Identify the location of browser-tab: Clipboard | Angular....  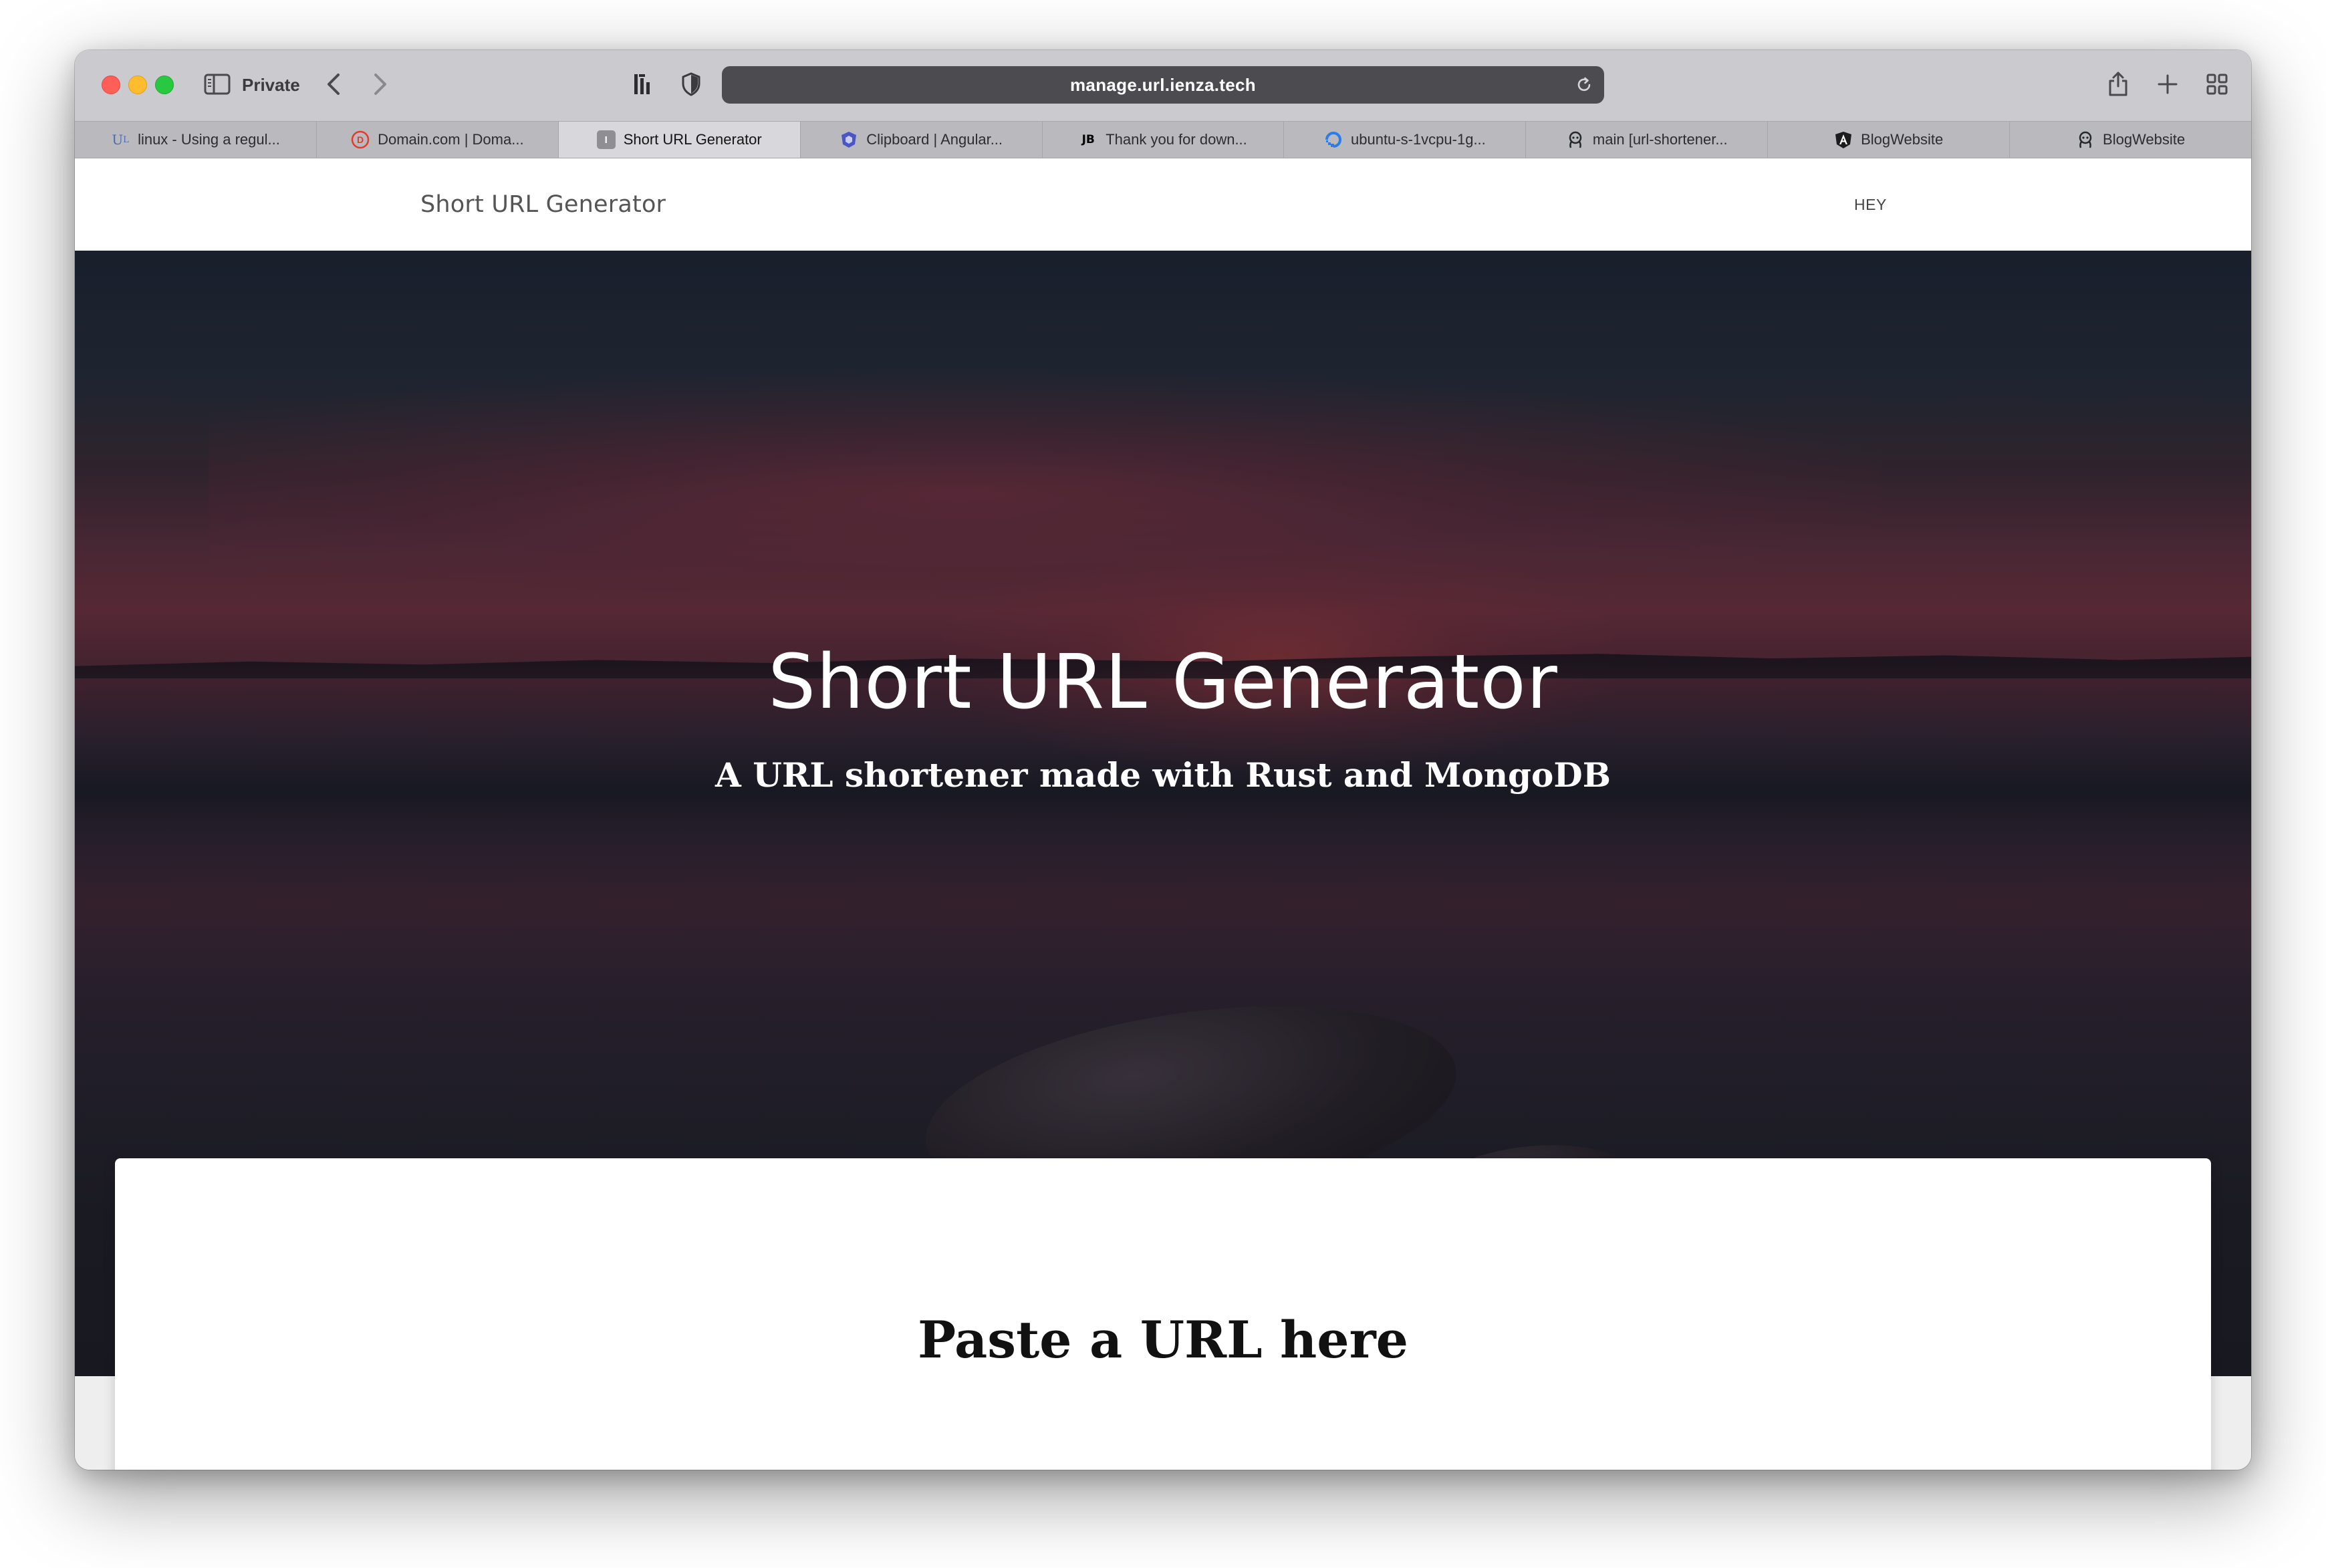
(922, 140).